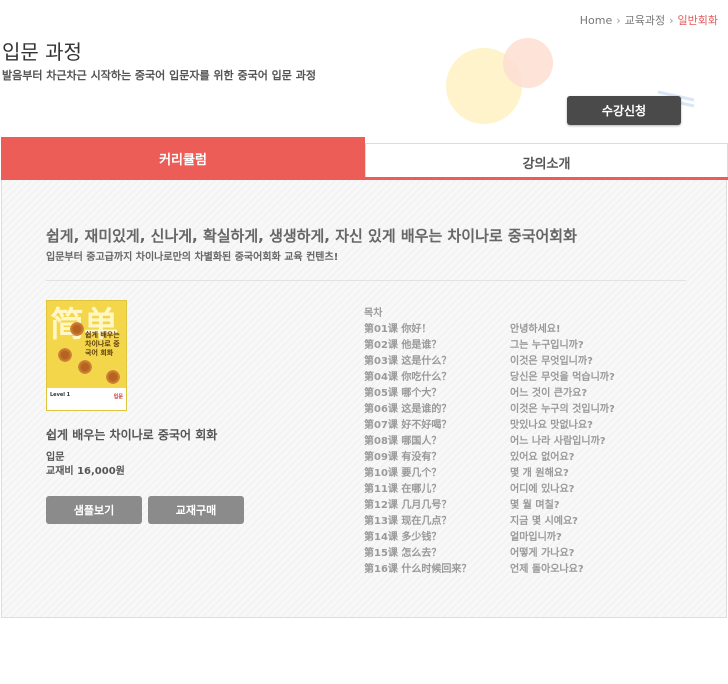 The height and width of the screenshot is (684, 728). I want to click on lesson-title-ko: 그는 누구입니까?, so click(547, 345).